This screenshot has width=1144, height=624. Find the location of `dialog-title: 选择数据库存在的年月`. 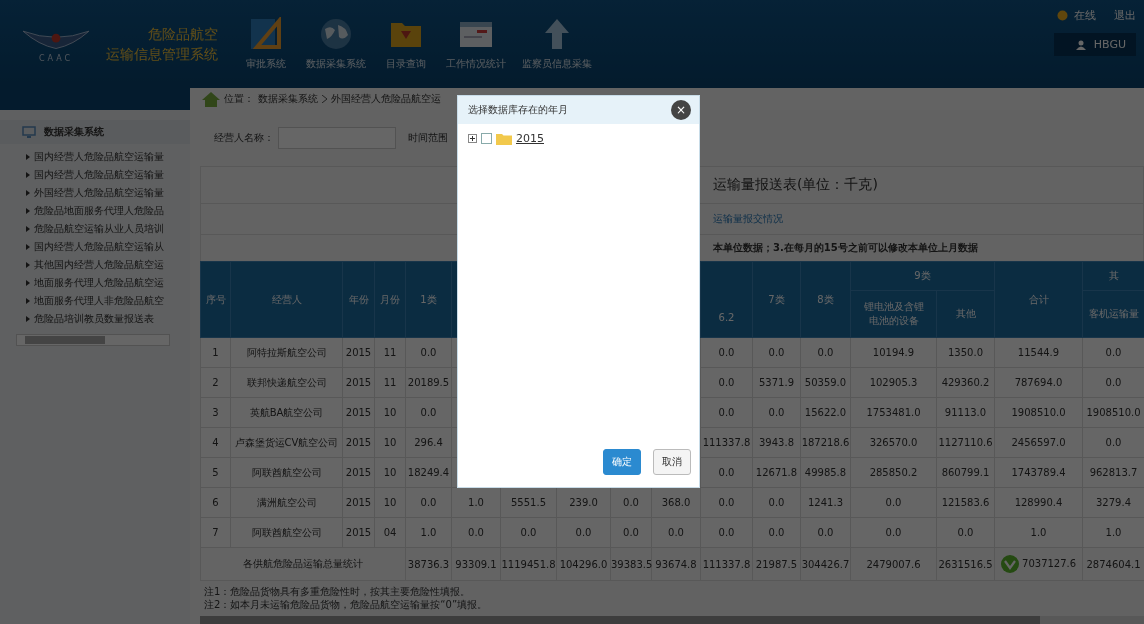

dialog-title: 选择数据库存在的年月 is located at coordinates (518, 110).